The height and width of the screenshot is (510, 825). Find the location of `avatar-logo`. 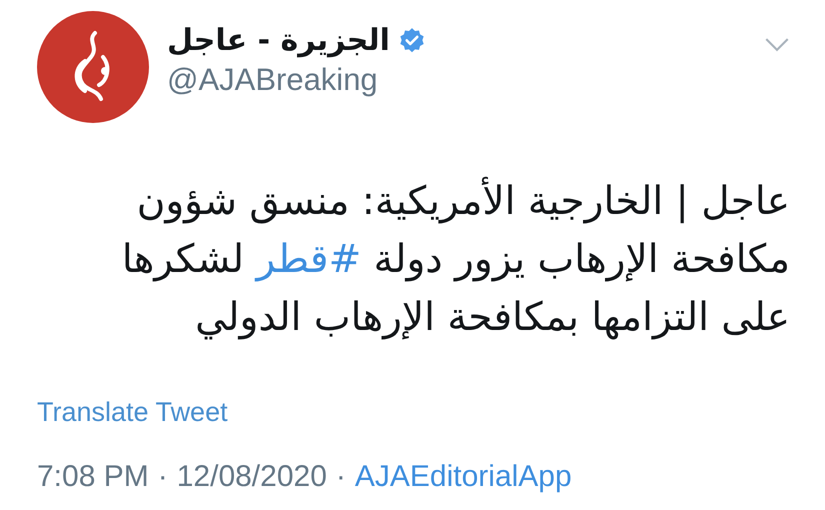

avatar-logo is located at coordinates (93, 67).